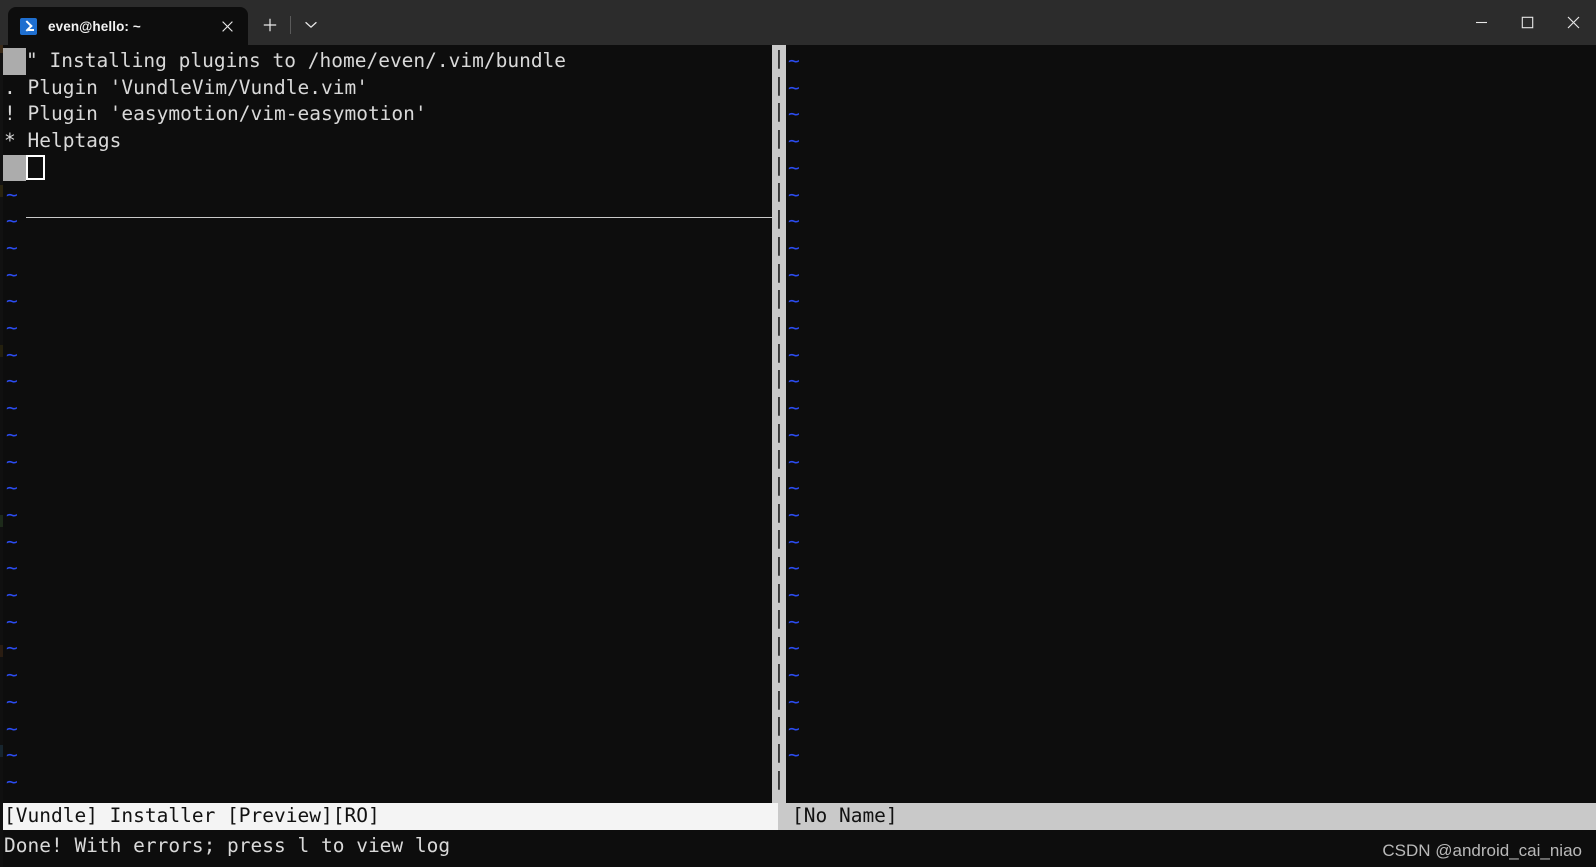 The image size is (1596, 867). Describe the element at coordinates (270, 25) in the screenshot. I see `plus-icon` at that location.